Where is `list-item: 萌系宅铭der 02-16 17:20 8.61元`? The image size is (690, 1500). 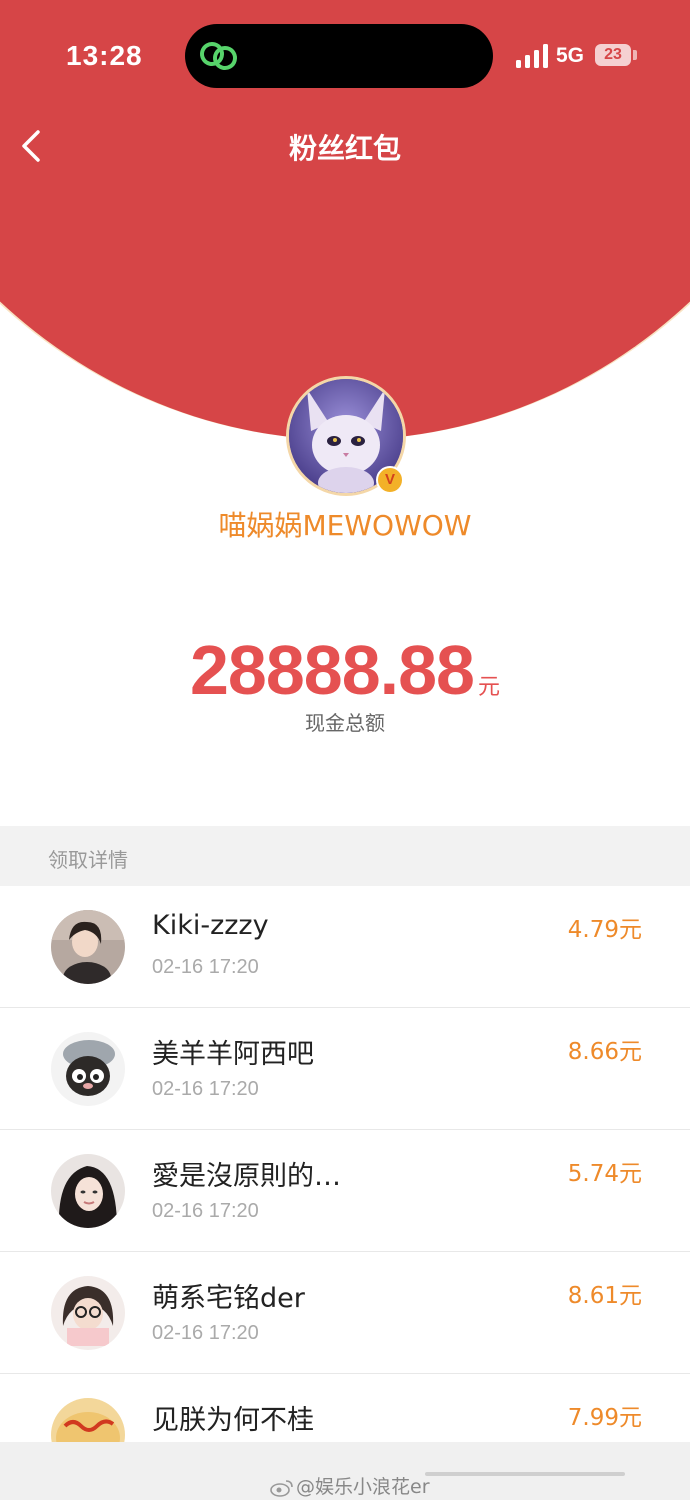
list-item: 萌系宅铭der 02-16 17:20 8.61元 is located at coordinates (345, 1313).